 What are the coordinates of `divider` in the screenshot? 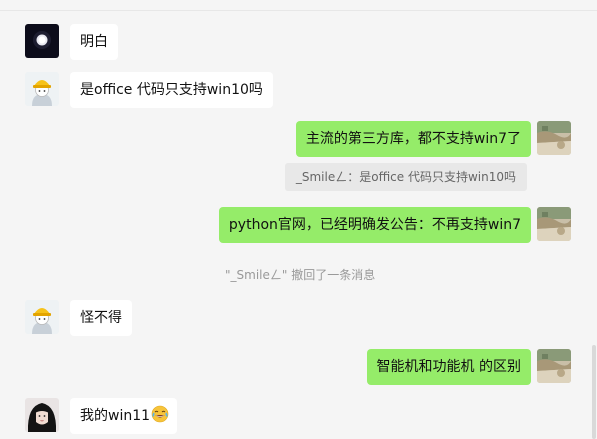 It's located at (298, 10).